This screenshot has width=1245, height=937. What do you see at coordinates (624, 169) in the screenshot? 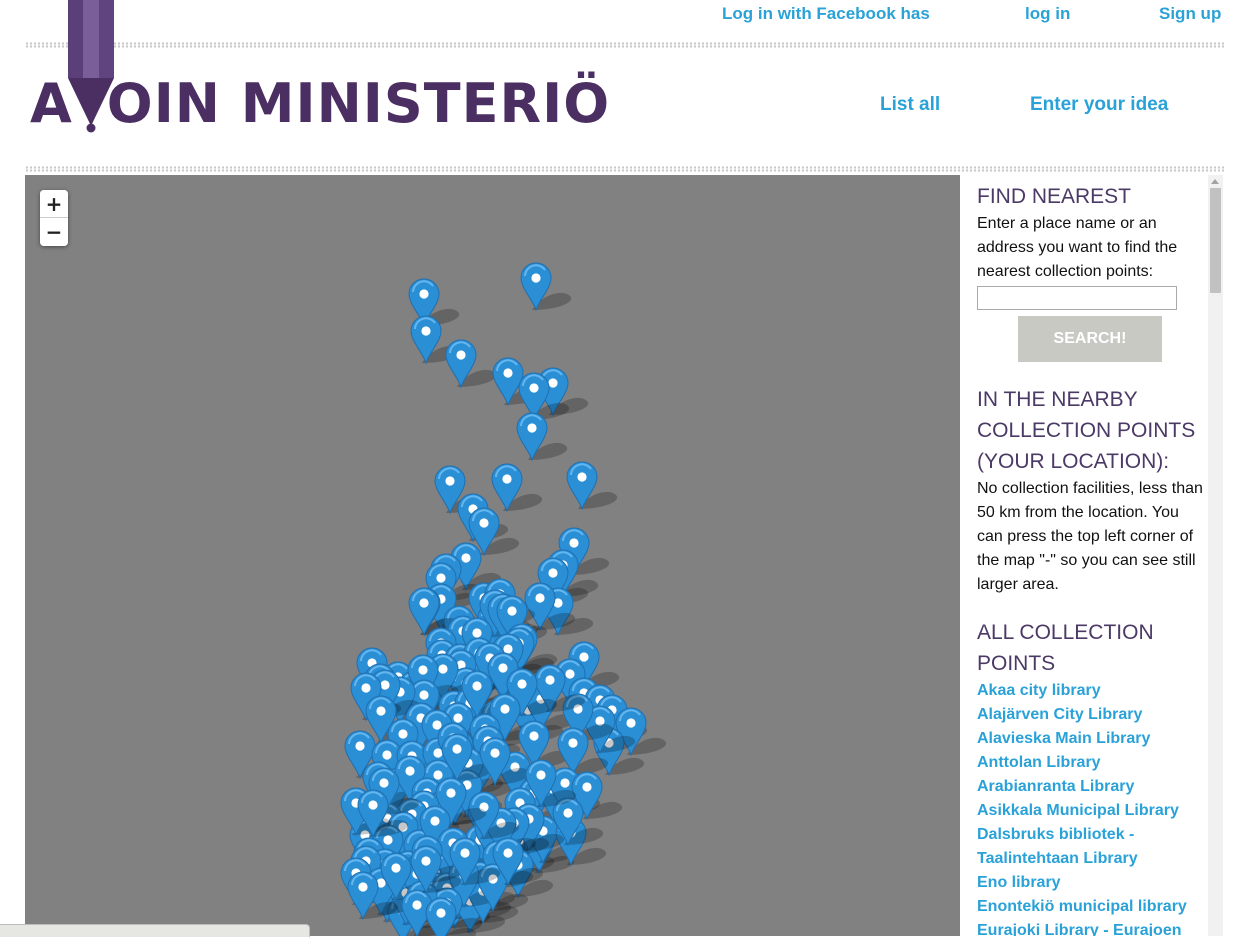
I see `header-divider-bottom` at bounding box center [624, 169].